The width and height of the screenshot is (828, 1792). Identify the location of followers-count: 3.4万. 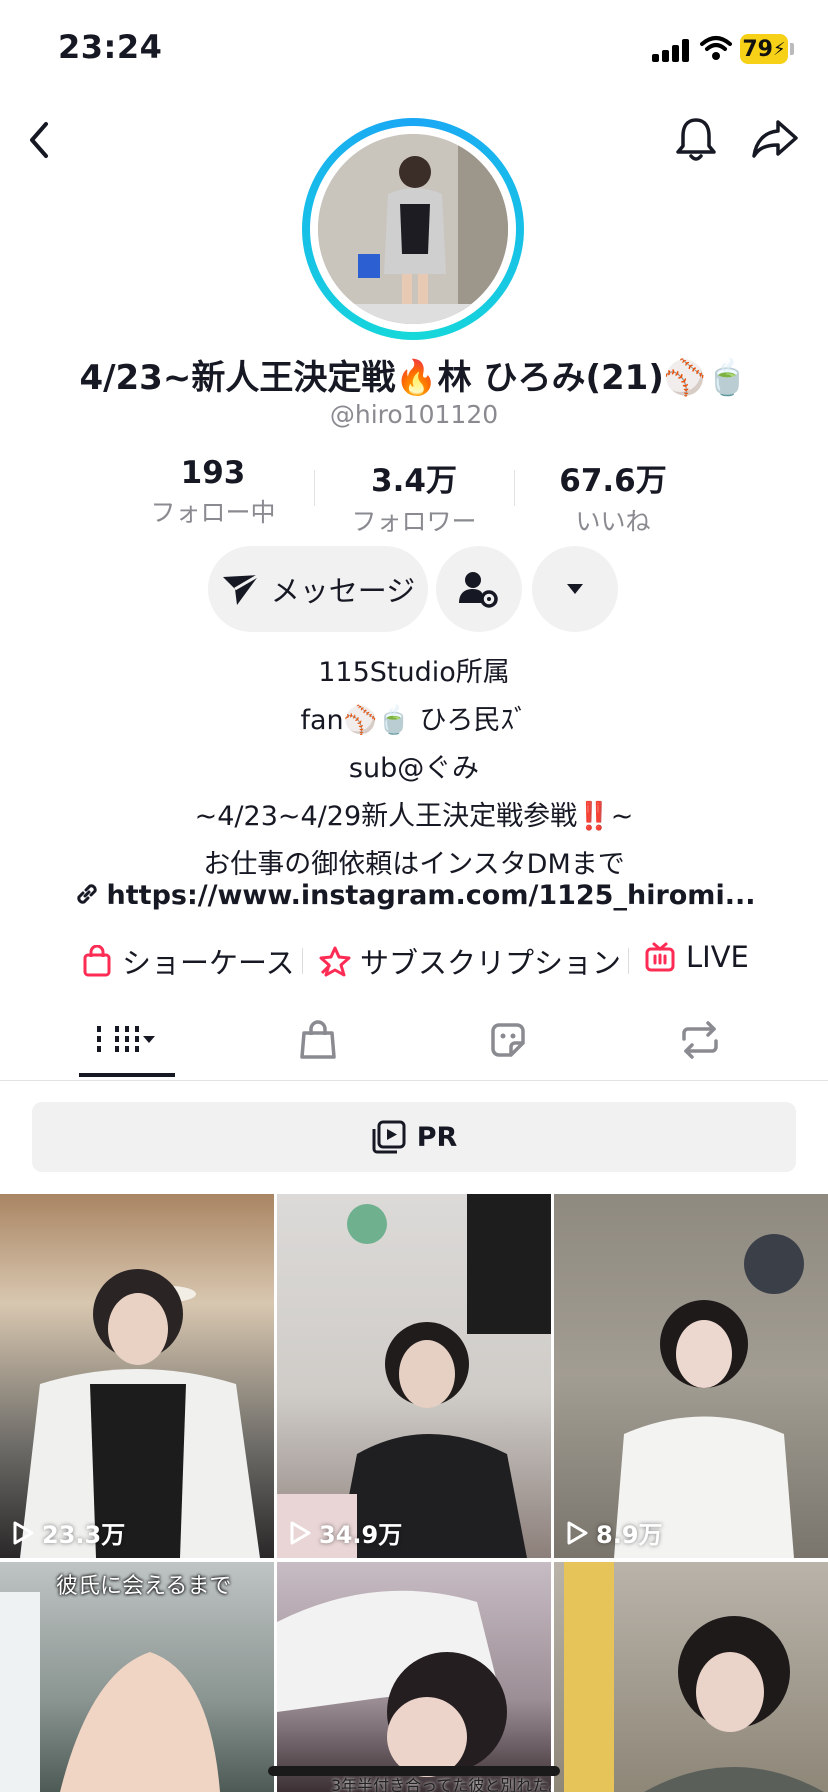
(414, 481).